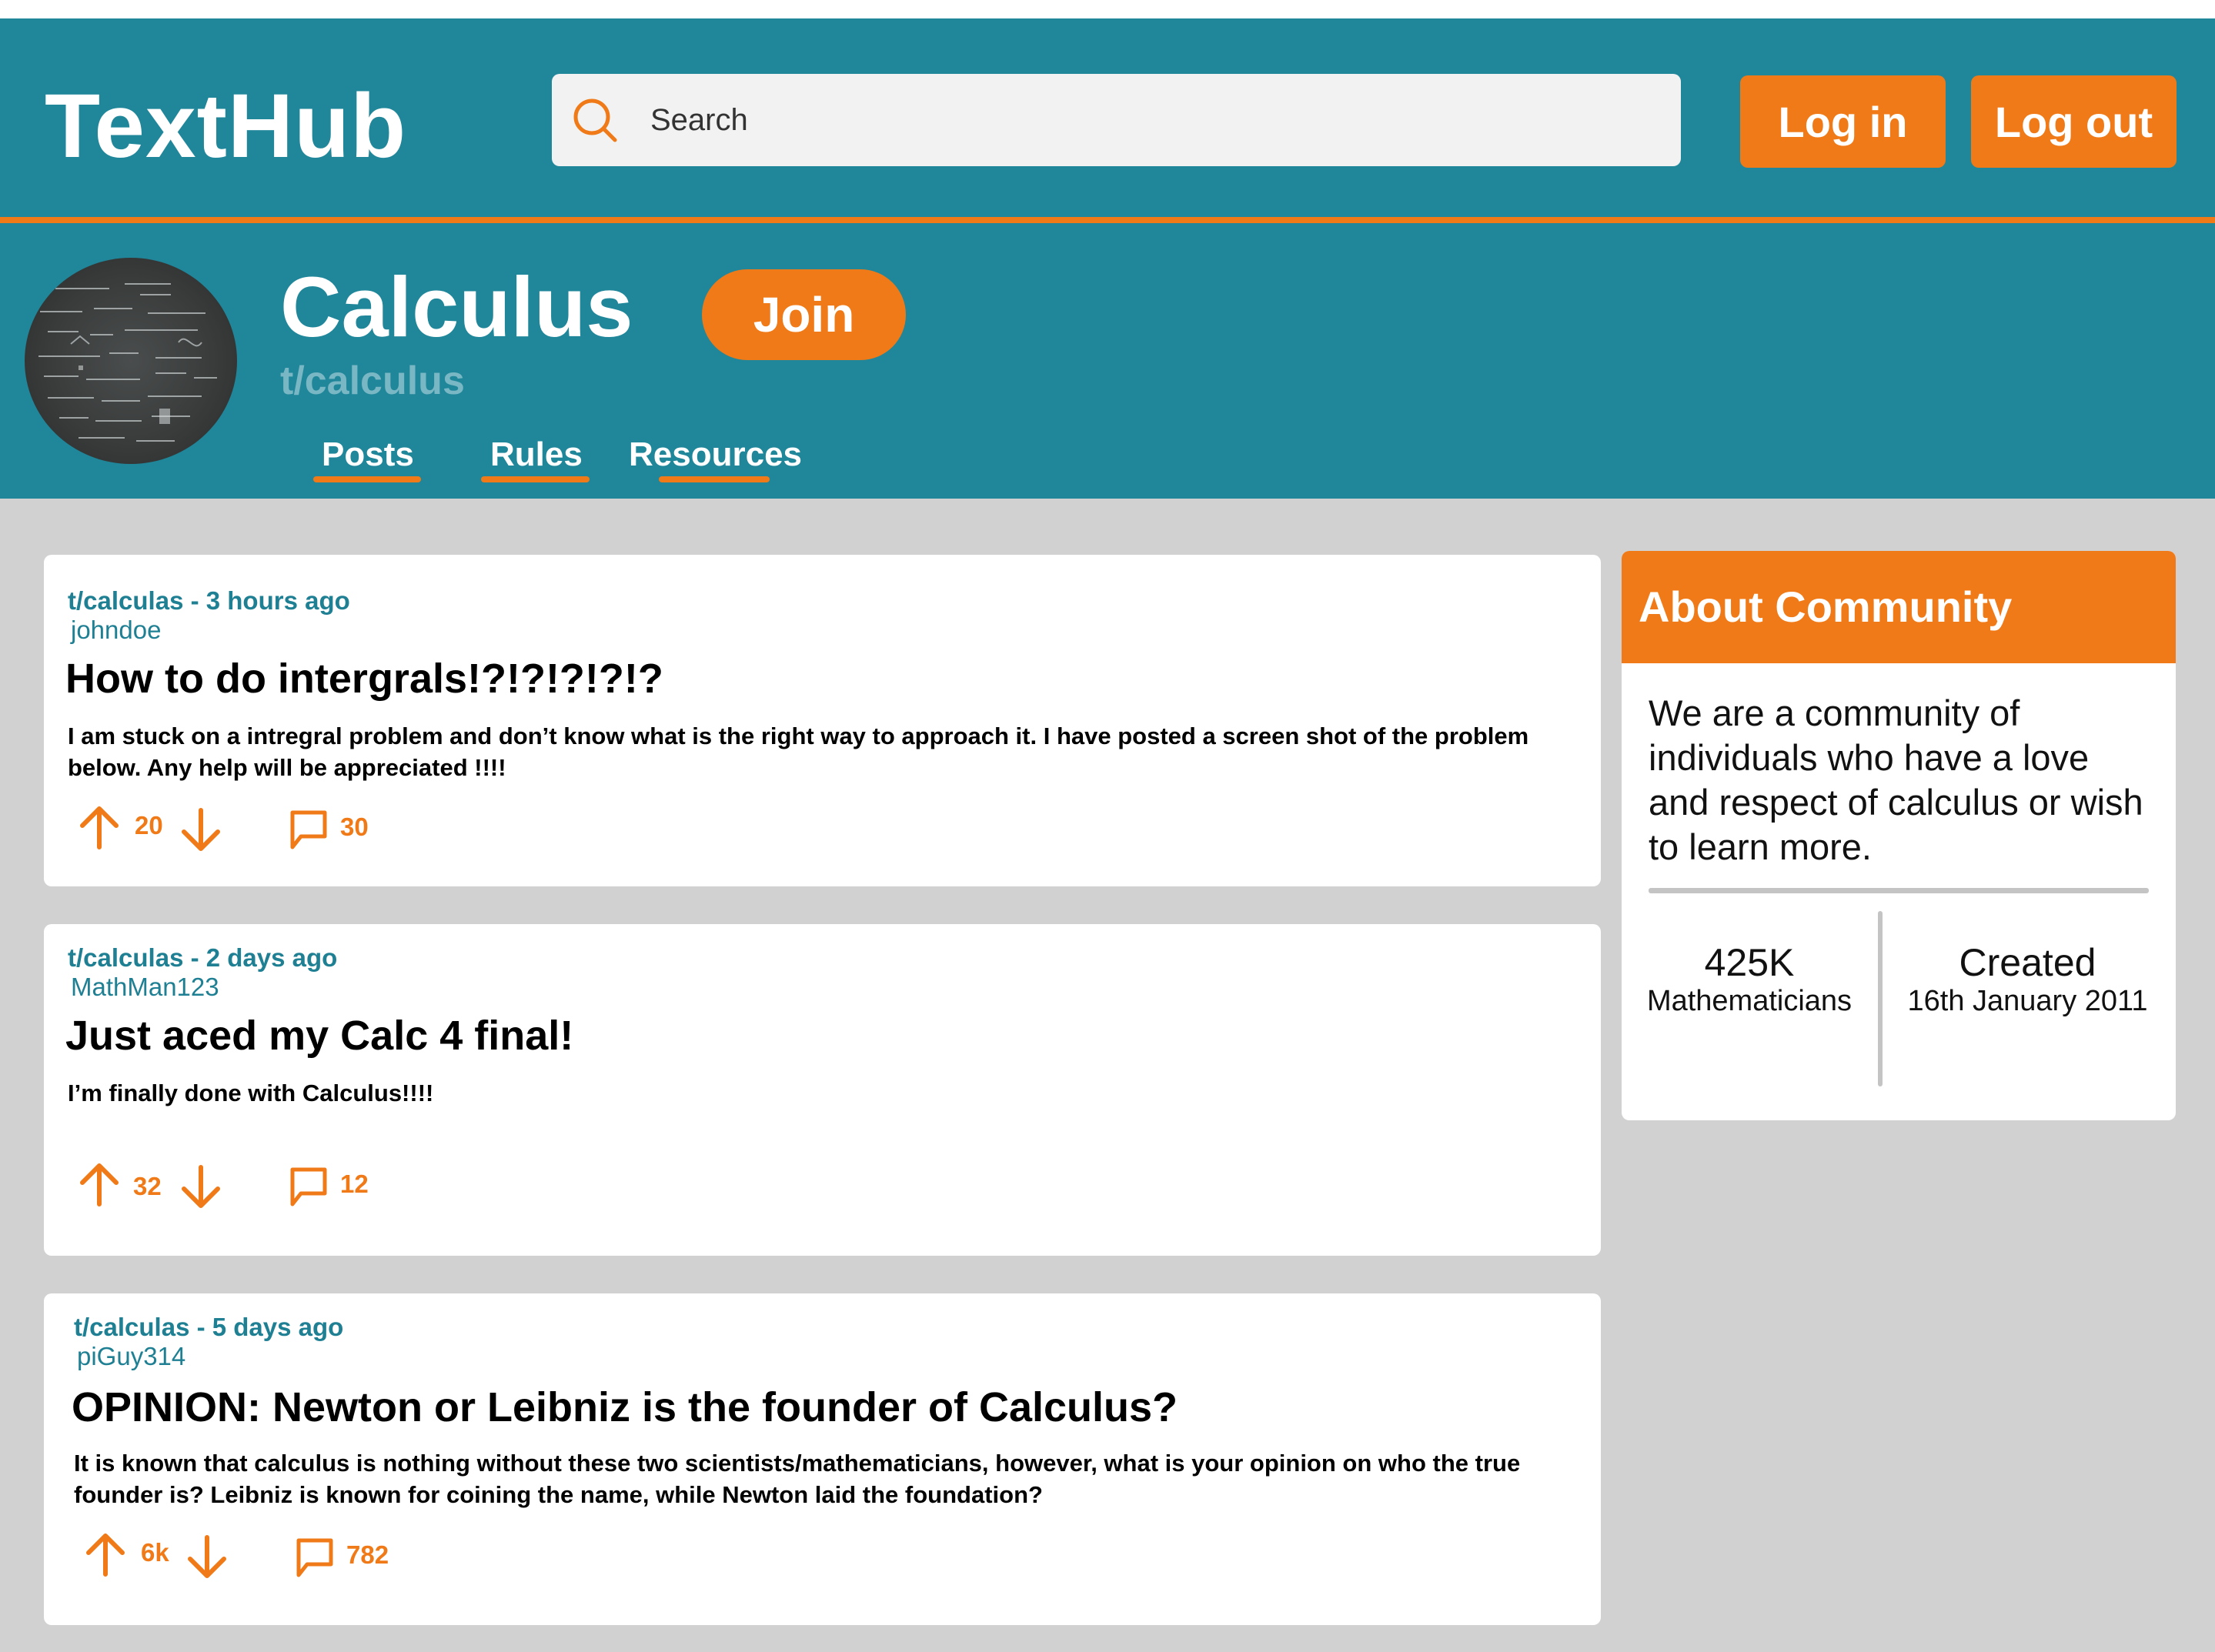 This screenshot has height=1652, width=2215. Describe the element at coordinates (149, 825) in the screenshot. I see `vote-count: 20` at that location.